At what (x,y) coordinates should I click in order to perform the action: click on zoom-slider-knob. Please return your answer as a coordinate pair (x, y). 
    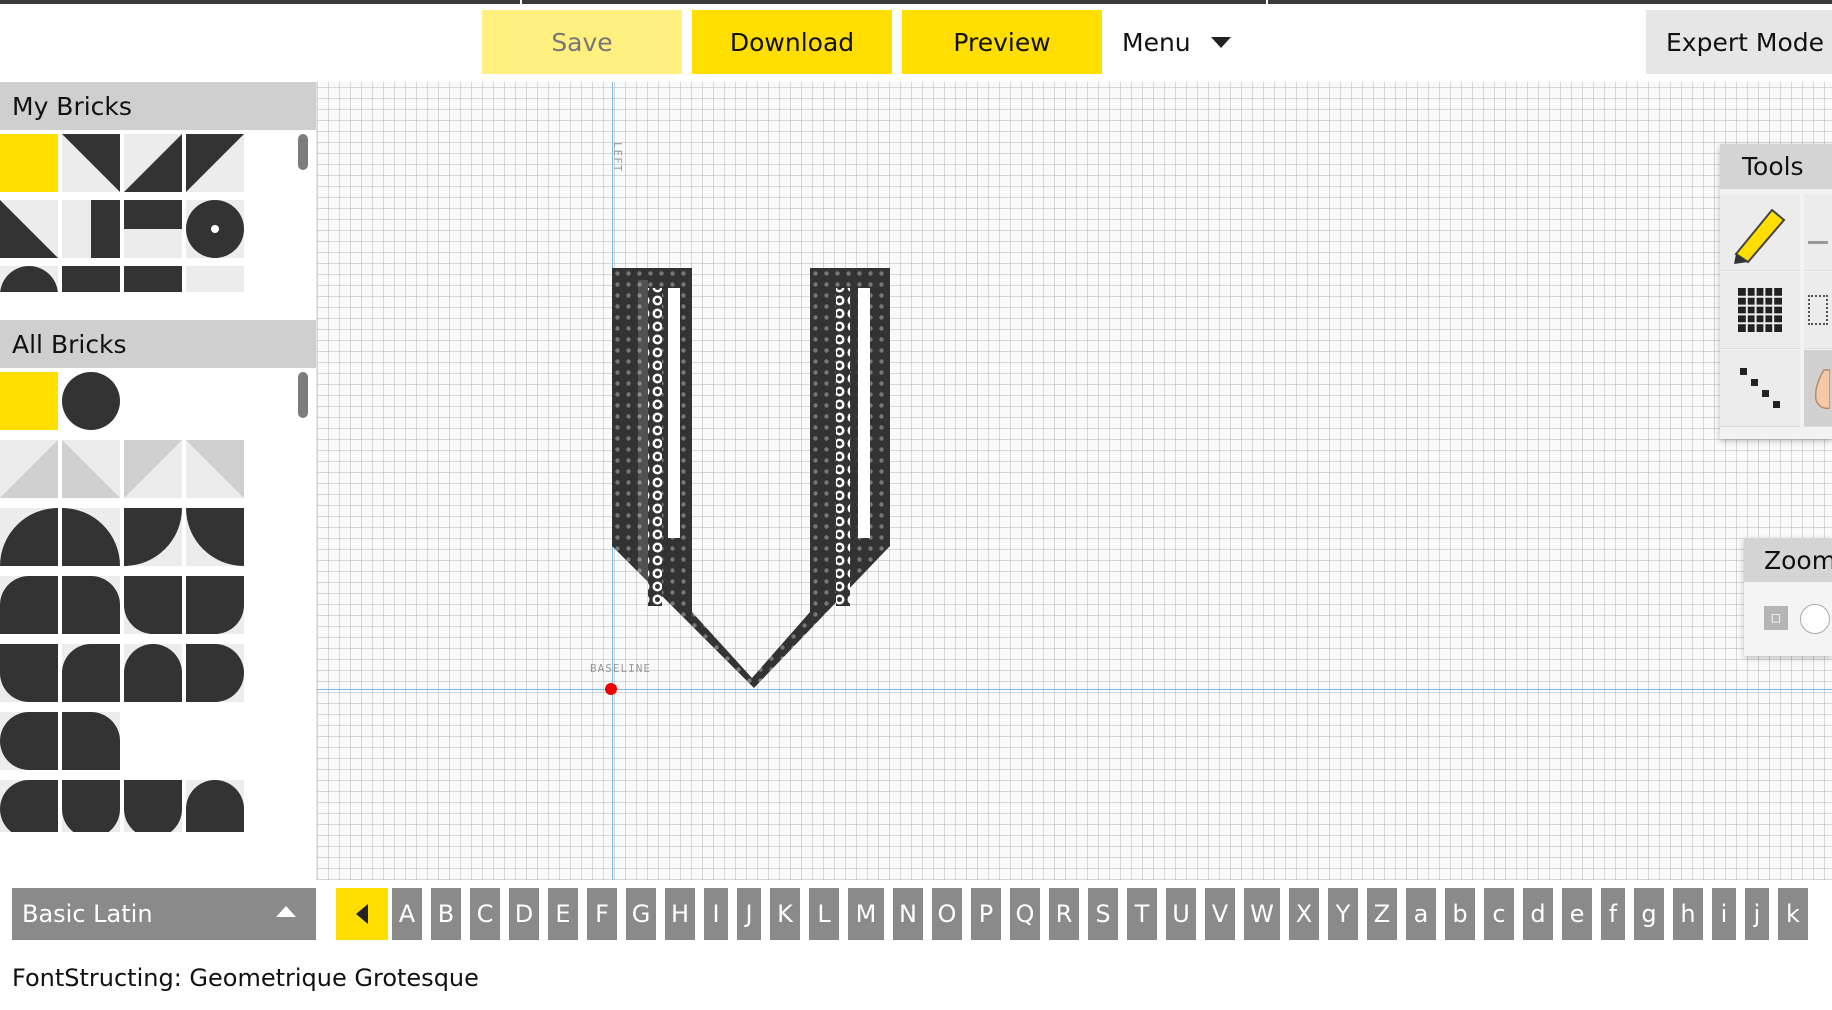
    Looking at the image, I should click on (1815, 619).